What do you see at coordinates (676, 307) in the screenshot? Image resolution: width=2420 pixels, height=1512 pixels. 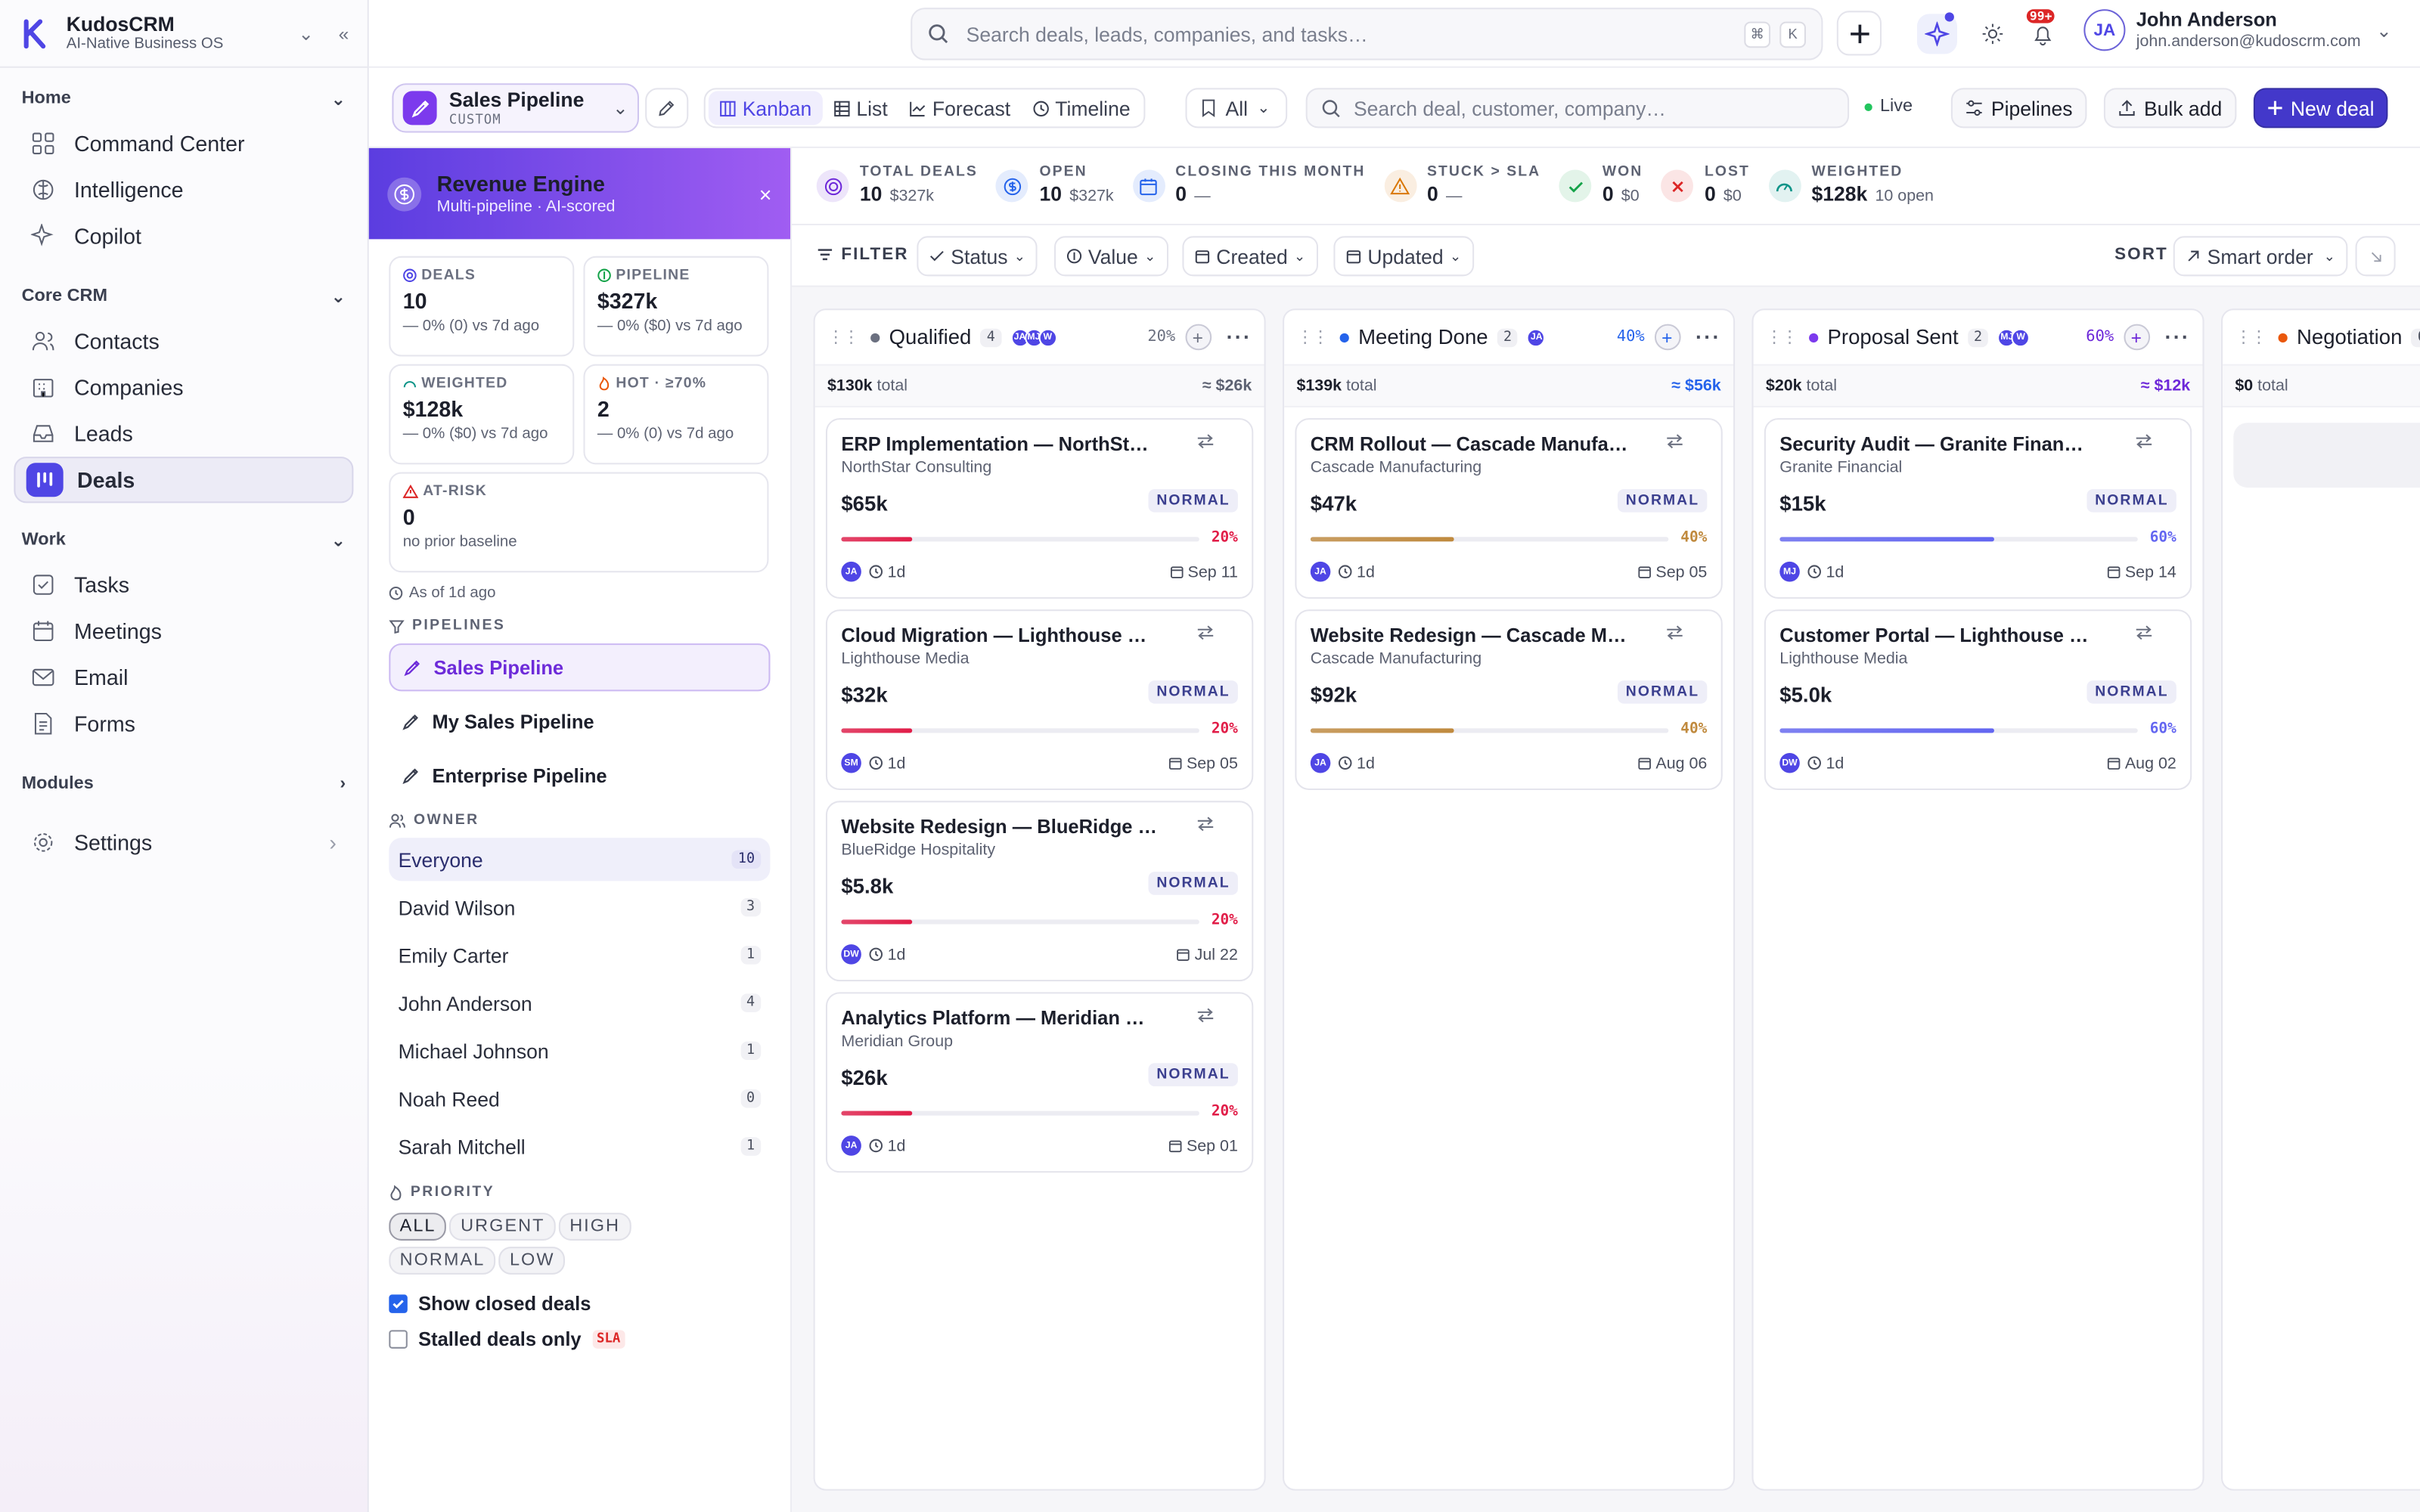 I see `kpi-pipeline: PIPELINE $327k — 0% ($0) vs 7d ago` at bounding box center [676, 307].